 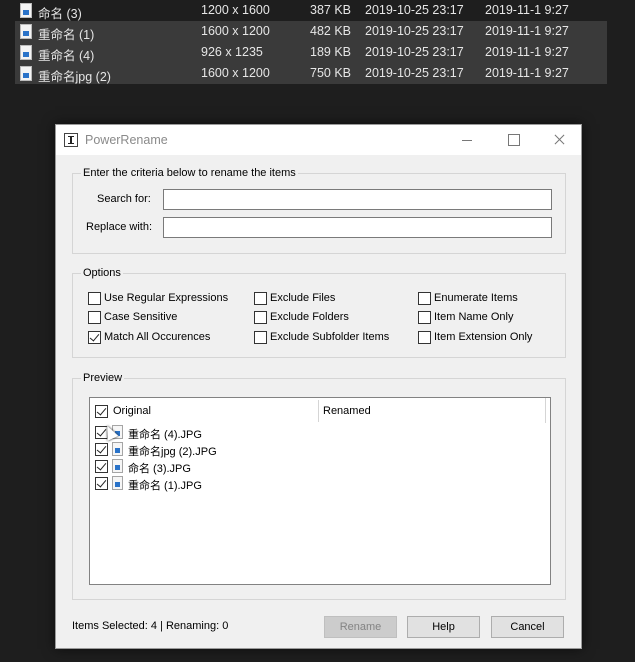 What do you see at coordinates (483, 337) in the screenshot?
I see `extension-only-label: Item Extension Only` at bounding box center [483, 337].